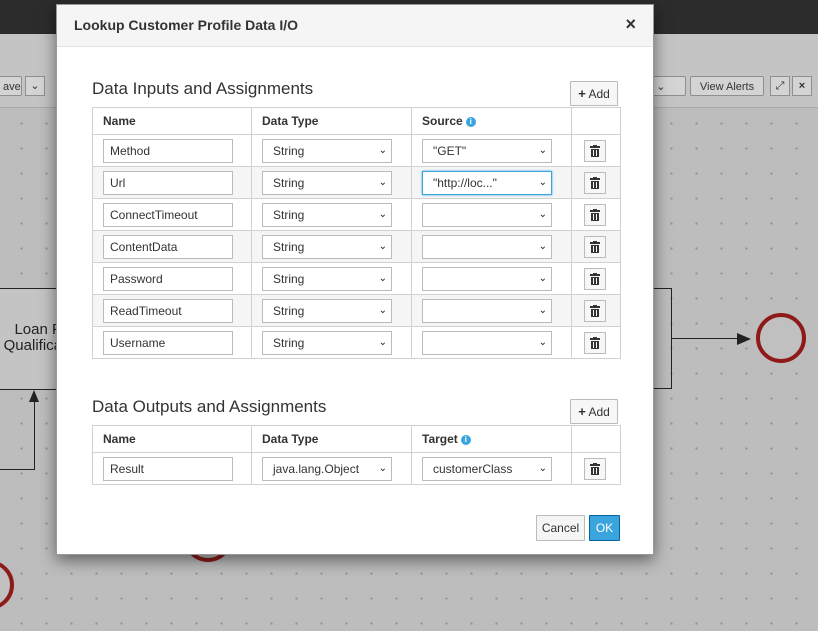 The image size is (818, 631). Describe the element at coordinates (487, 150) in the screenshot. I see `input-source-select: "GET" ⌄` at that location.